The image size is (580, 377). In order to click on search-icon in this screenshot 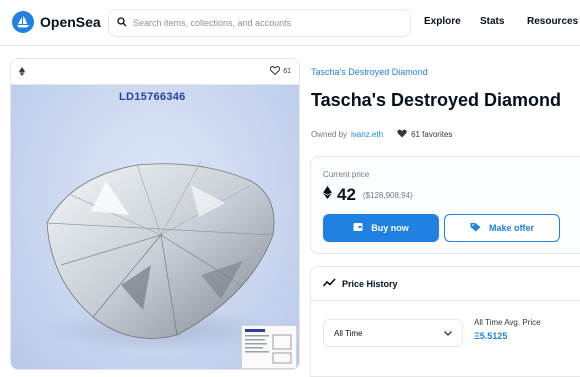, I will do `click(122, 23)`.